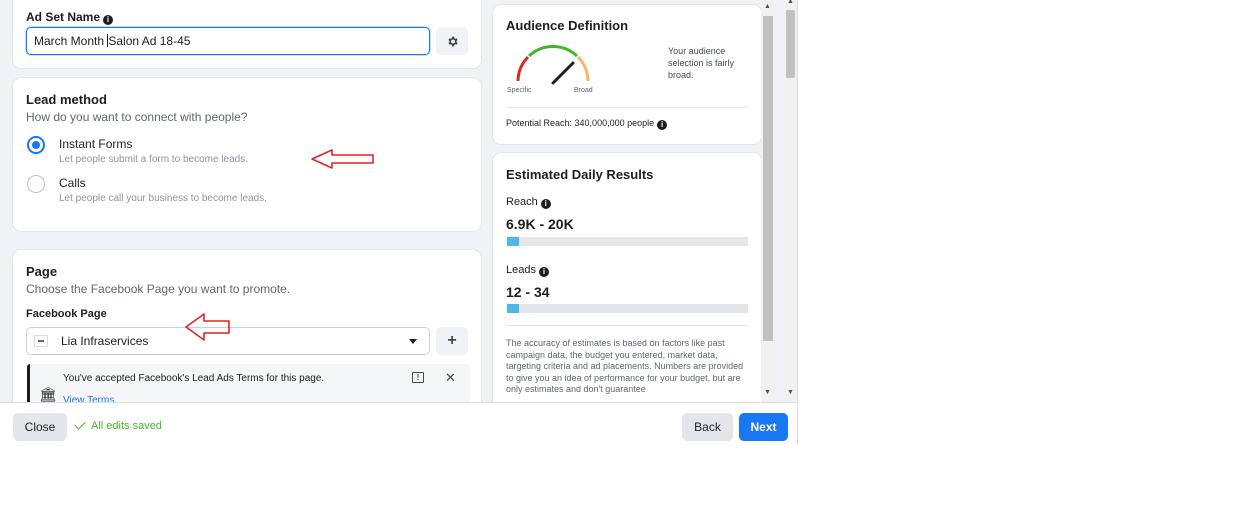 Image resolution: width=1240 pixels, height=526 pixels. Describe the element at coordinates (707, 427) in the screenshot. I see `back-button: Back` at that location.